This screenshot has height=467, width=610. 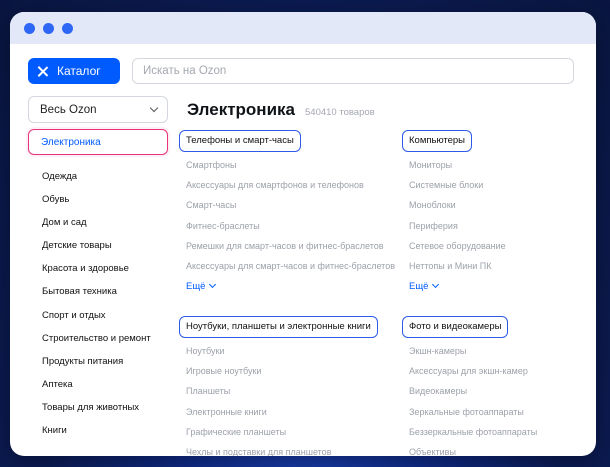 What do you see at coordinates (98, 142) in the screenshot?
I see `sidebar-item-electronics: Электроника` at bounding box center [98, 142].